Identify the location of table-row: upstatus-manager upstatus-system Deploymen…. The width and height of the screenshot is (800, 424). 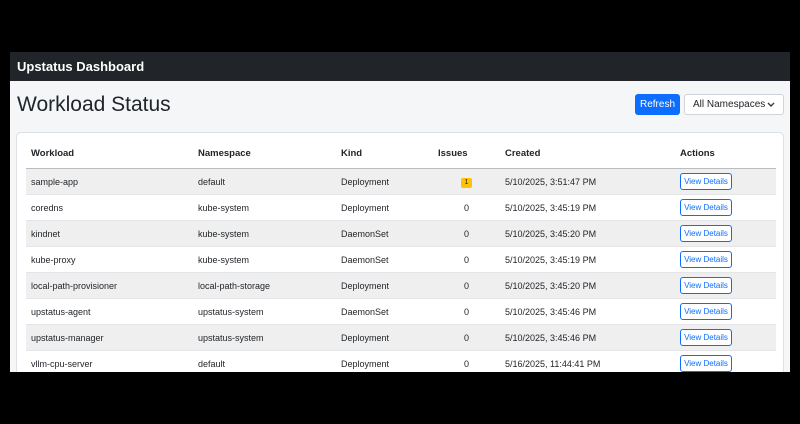
(401, 337).